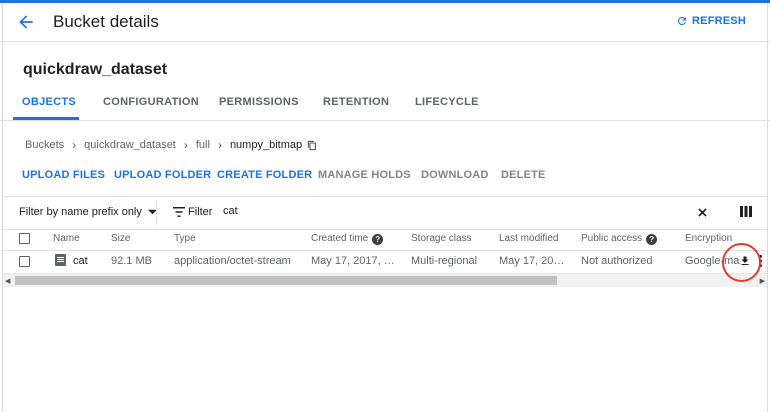  I want to click on page-title: Bucket details, so click(106, 21).